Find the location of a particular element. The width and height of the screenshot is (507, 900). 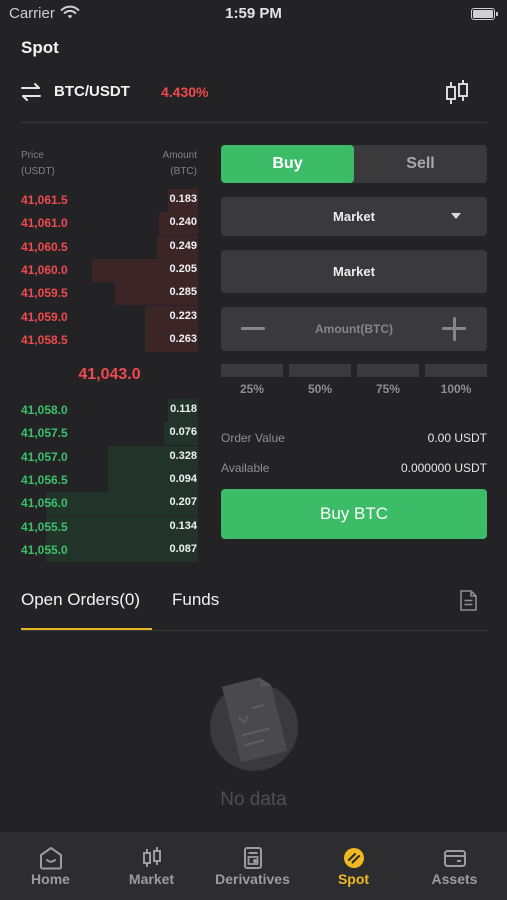

ask-row: 41,061.0 0.240 is located at coordinates (109, 224).